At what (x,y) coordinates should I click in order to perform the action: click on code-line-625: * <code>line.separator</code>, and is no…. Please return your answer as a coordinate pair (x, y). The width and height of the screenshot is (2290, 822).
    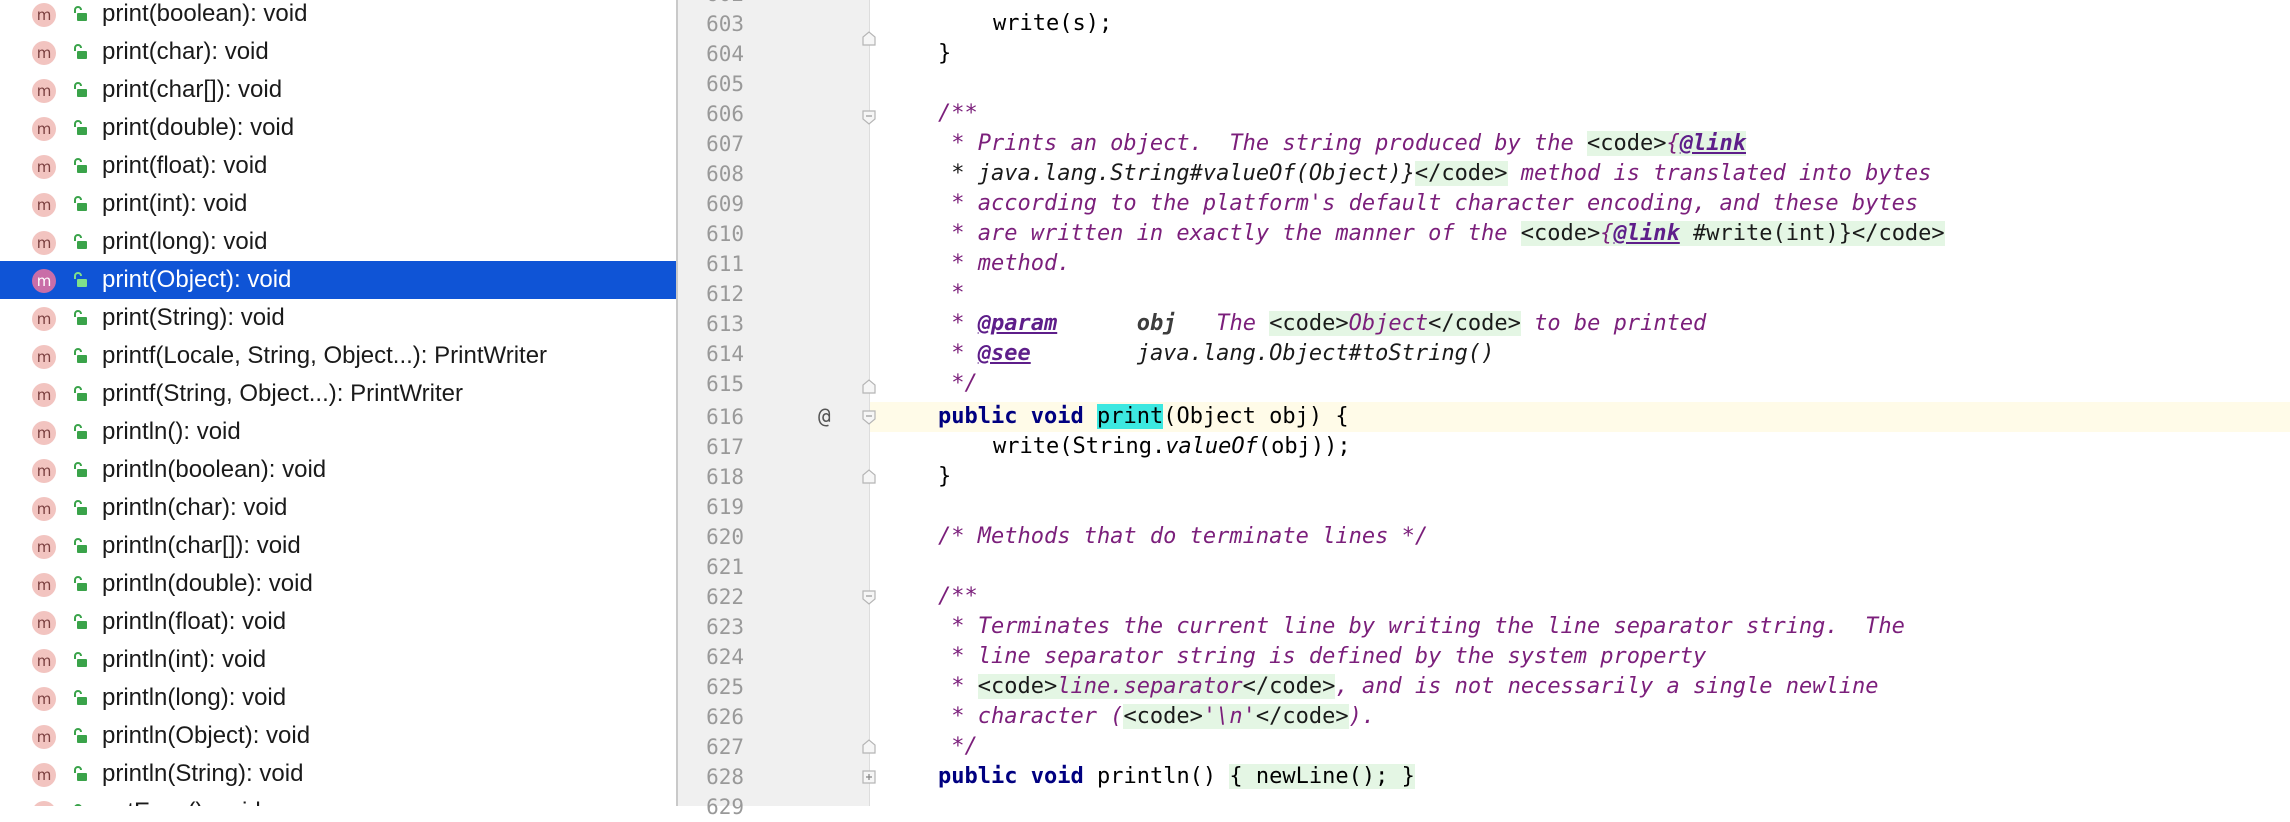
    Looking at the image, I should click on (1408, 687).